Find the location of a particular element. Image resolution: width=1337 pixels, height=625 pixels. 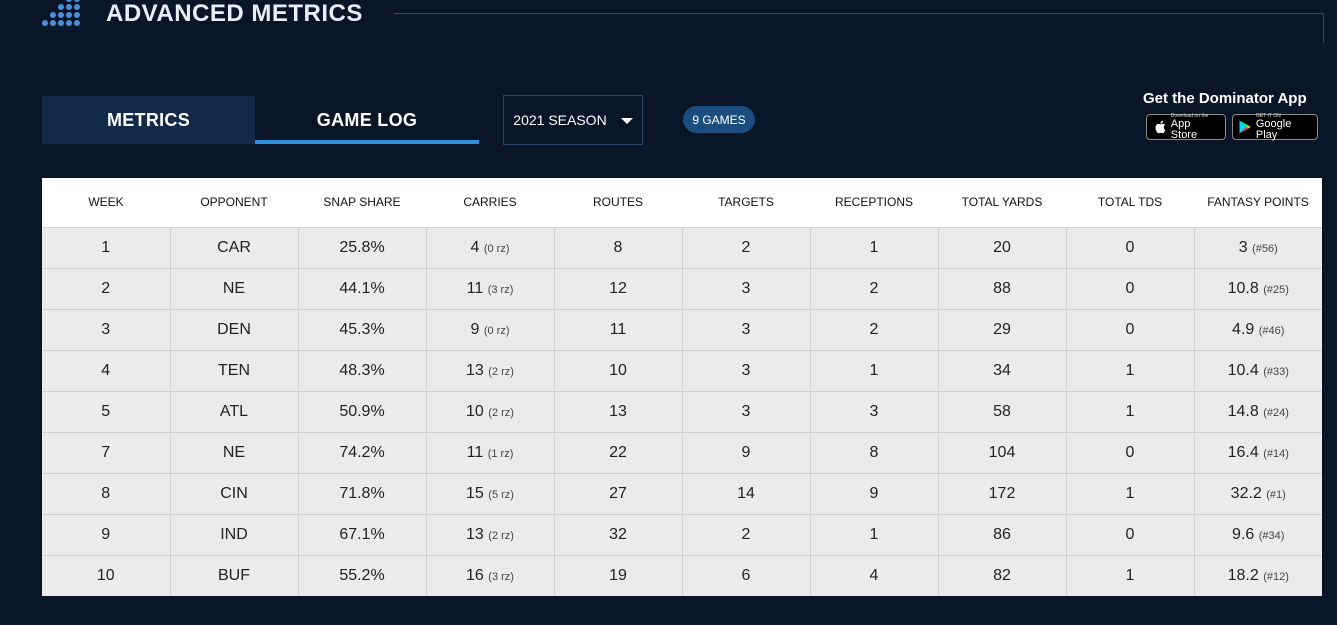

cell-routes-value: 10 is located at coordinates (618, 370).